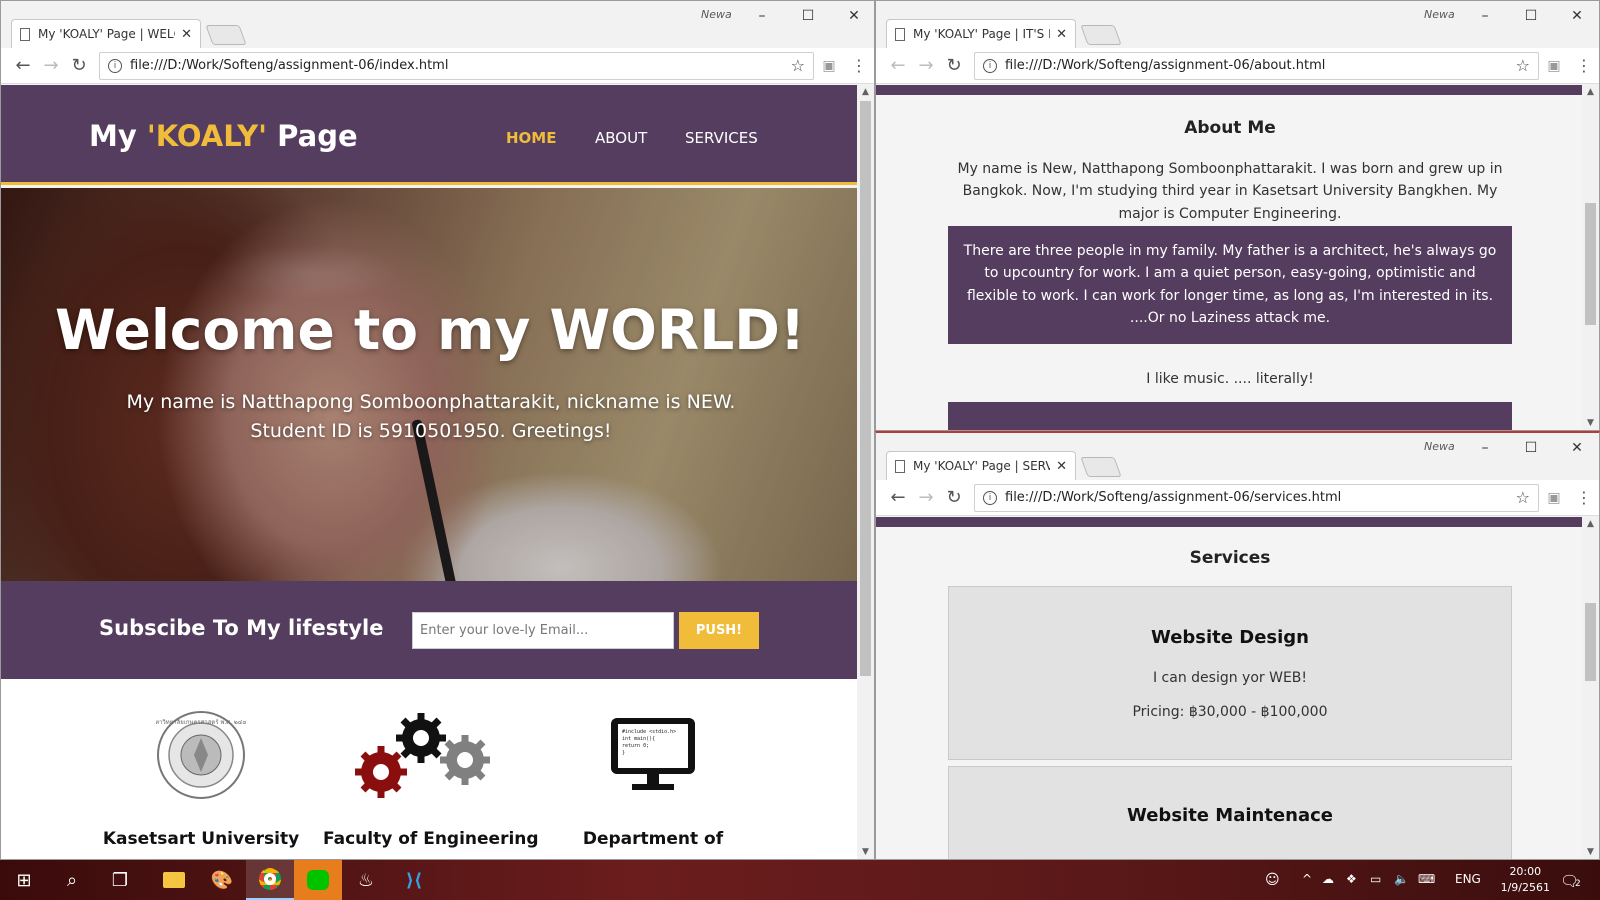 This screenshot has width=1600, height=900. Describe the element at coordinates (414, 880) in the screenshot. I see `vscode-icon: ⟩⟨` at that location.